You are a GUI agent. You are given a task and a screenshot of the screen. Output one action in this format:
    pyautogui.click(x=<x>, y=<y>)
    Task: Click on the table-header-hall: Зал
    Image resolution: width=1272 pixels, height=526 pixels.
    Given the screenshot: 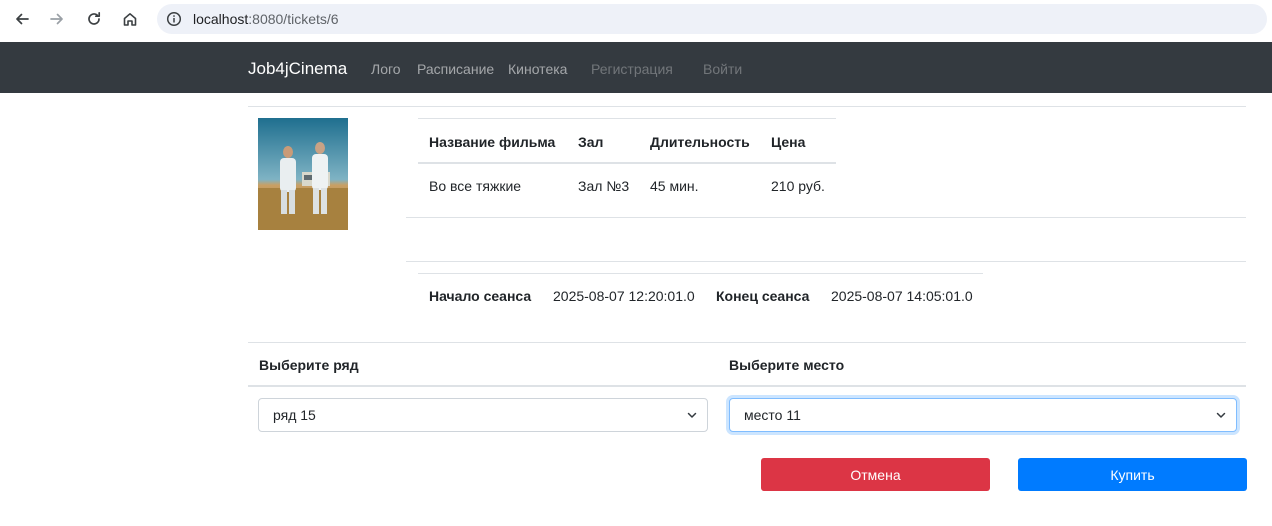 What is the action you would take?
    pyautogui.click(x=591, y=142)
    